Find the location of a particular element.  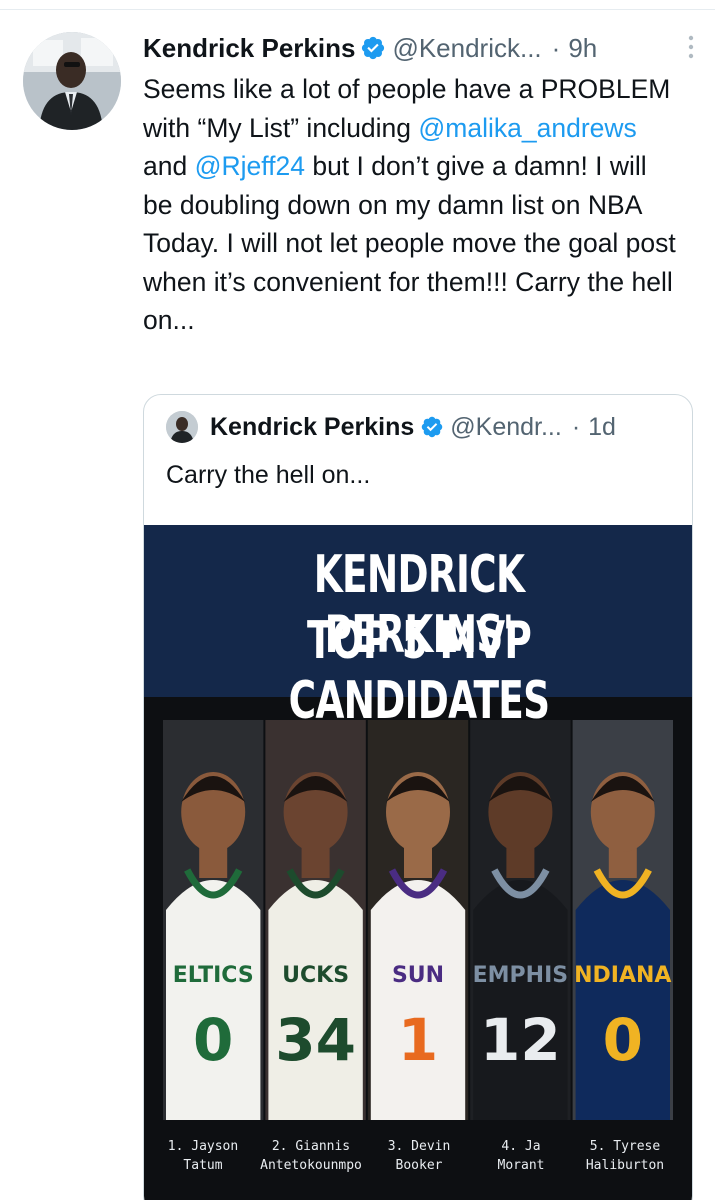

mention-link: @Rjeff24 is located at coordinates (250, 166).